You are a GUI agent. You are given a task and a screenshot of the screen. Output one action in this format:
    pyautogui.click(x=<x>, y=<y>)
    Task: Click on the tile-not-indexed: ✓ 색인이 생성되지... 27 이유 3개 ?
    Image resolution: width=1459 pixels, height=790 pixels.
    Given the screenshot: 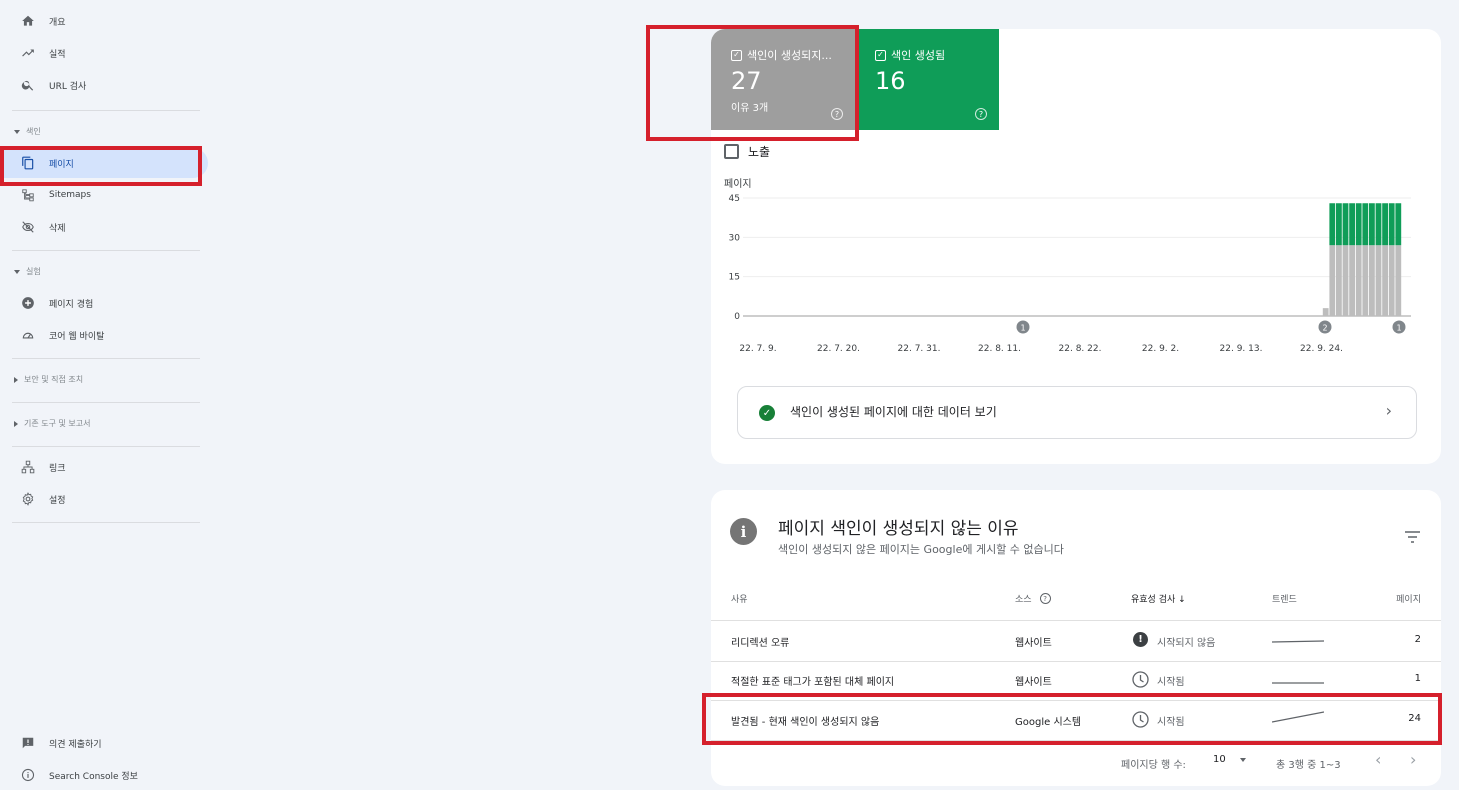 What is the action you would take?
    pyautogui.click(x=783, y=79)
    